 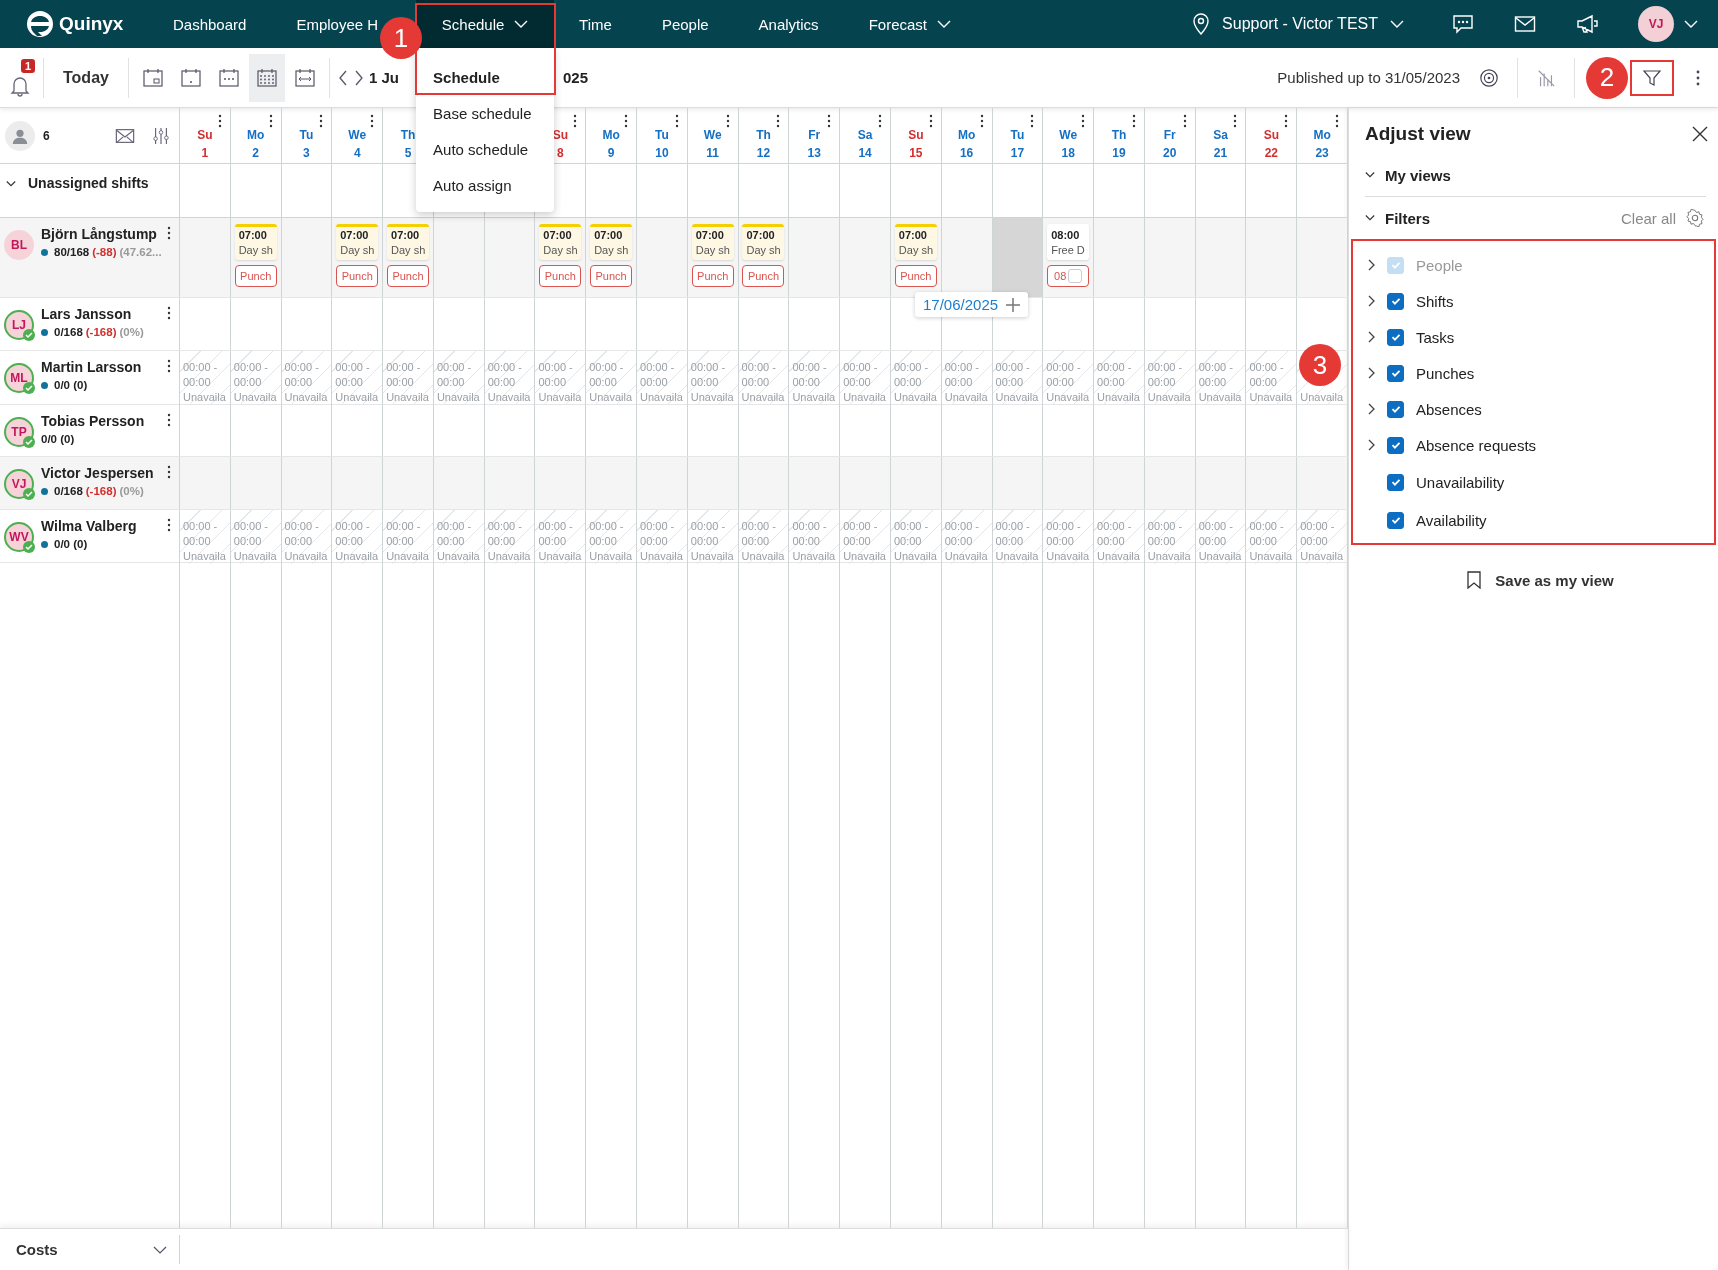 I want to click on employee-name: Björn Långstump, so click(x=101, y=234).